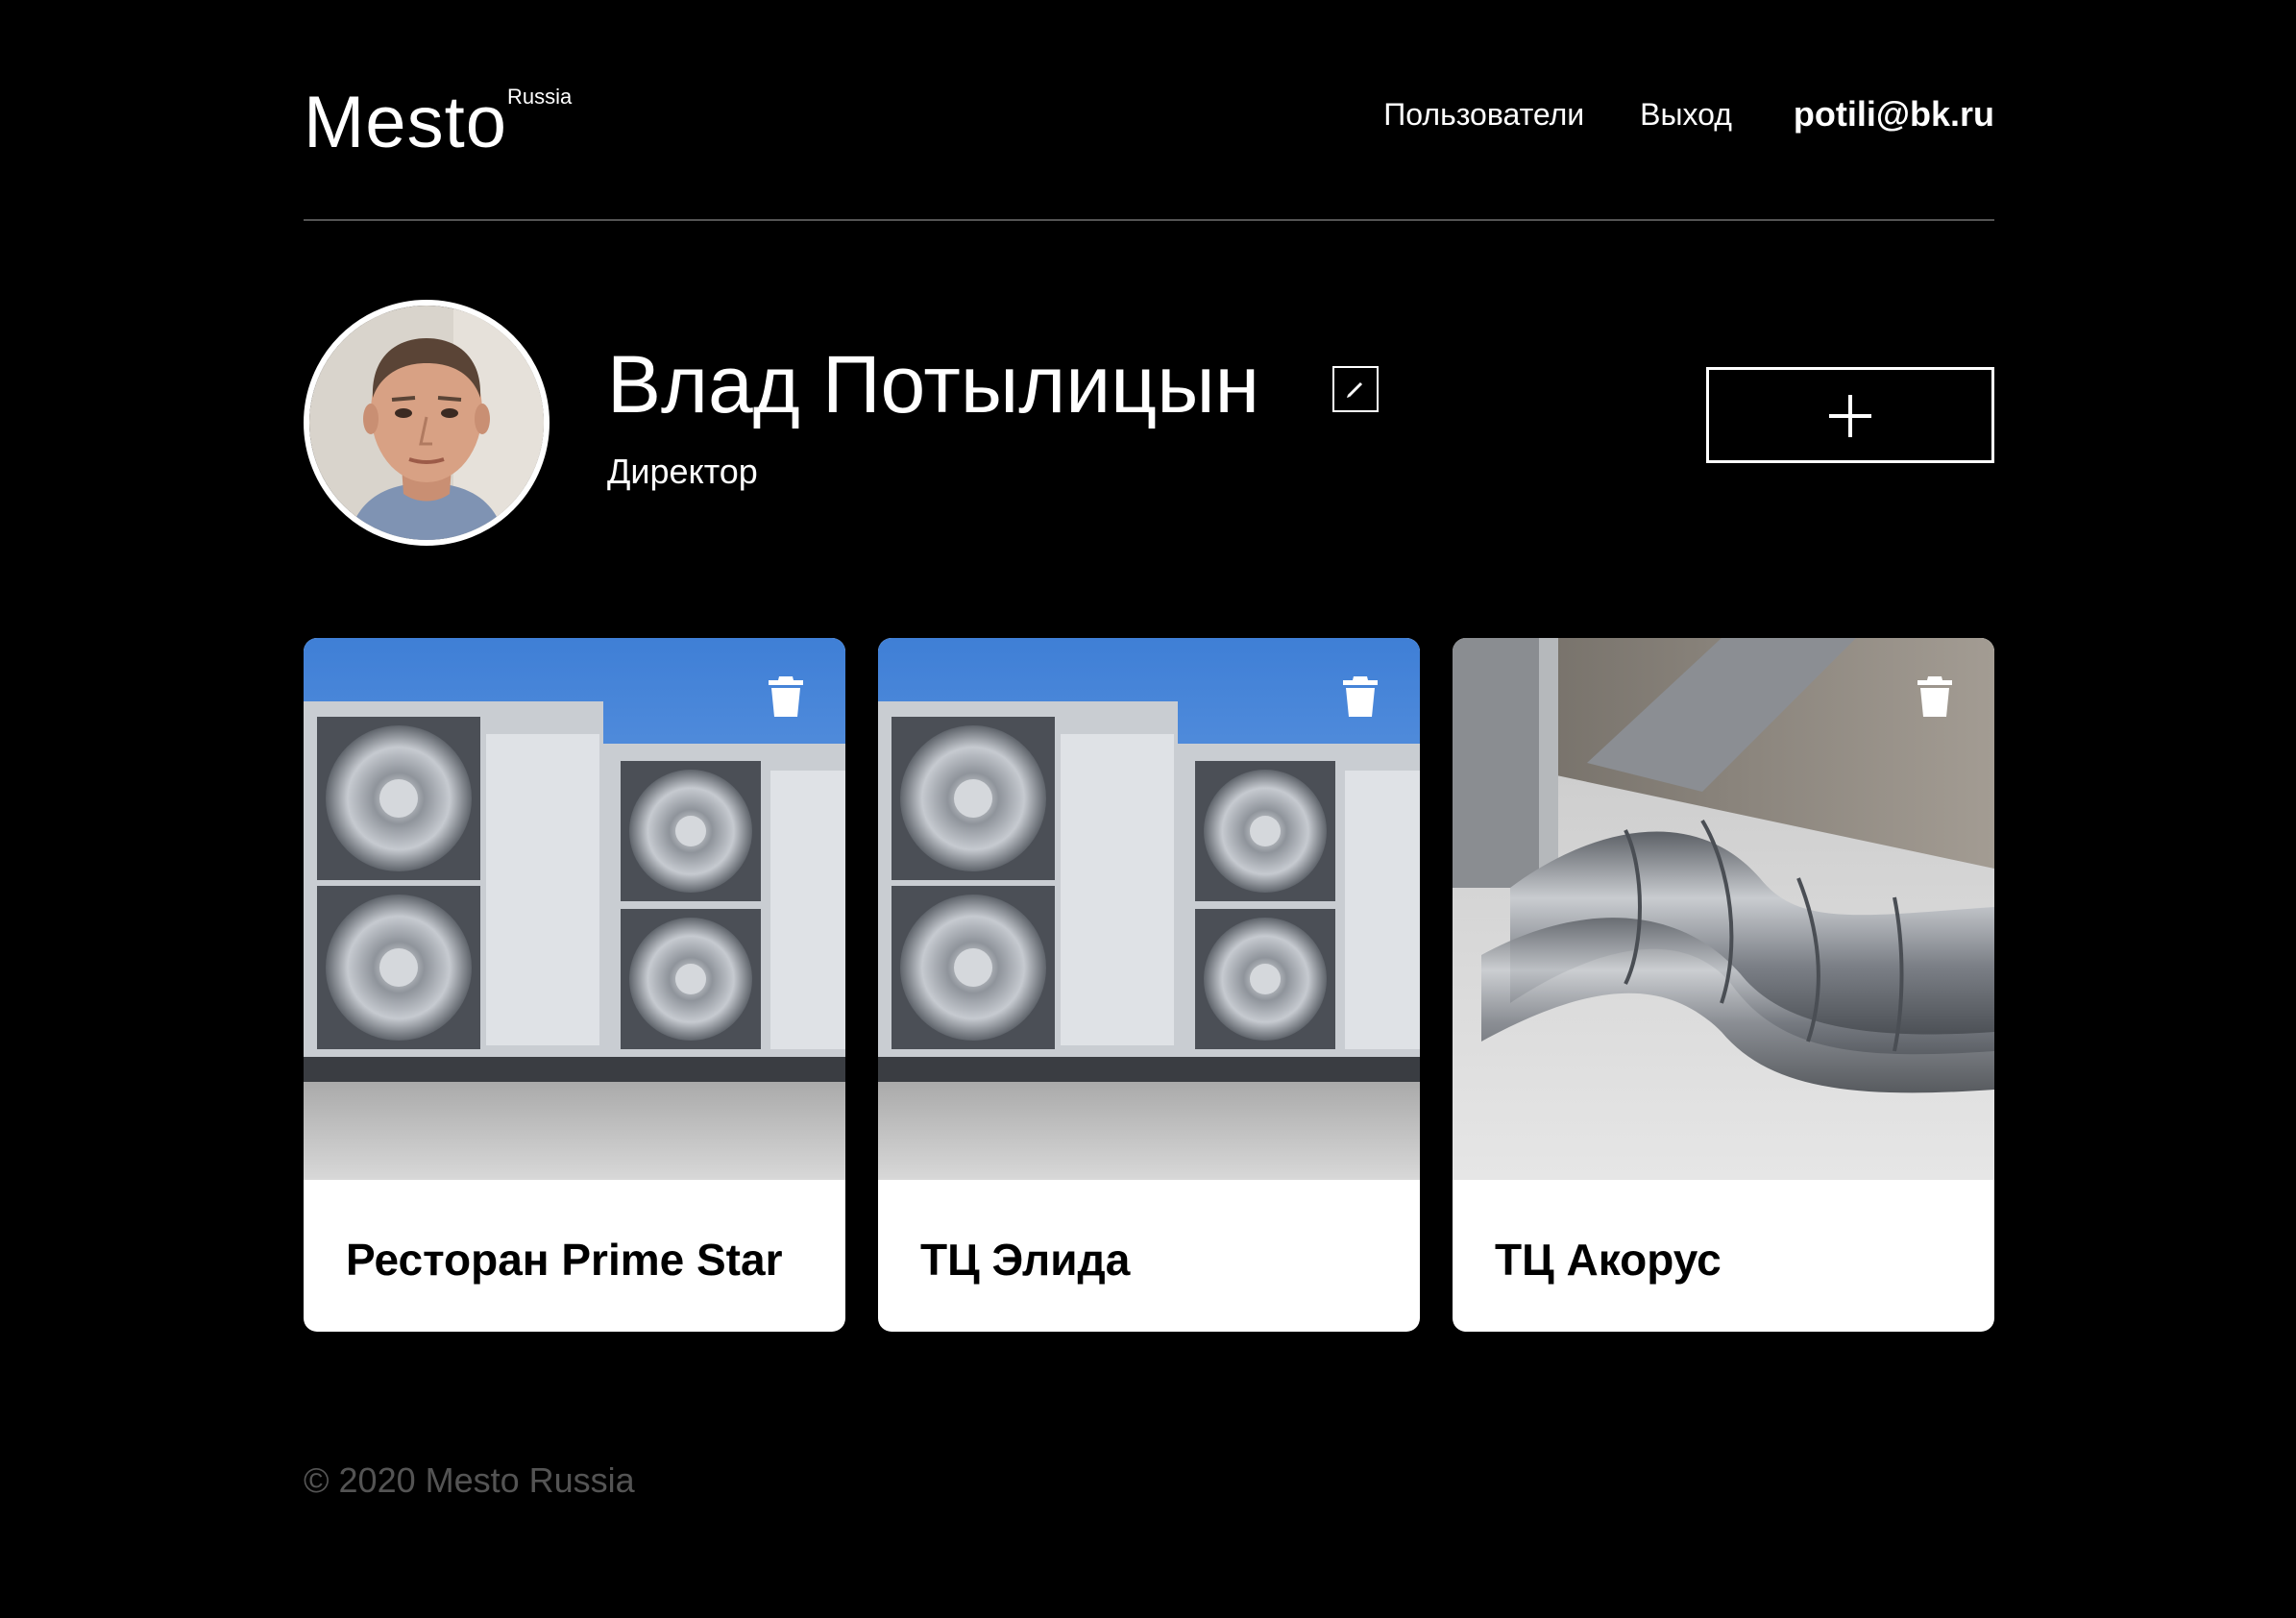 Image resolution: width=2296 pixels, height=1618 pixels. I want to click on card: ТЦ Элида, so click(1149, 985).